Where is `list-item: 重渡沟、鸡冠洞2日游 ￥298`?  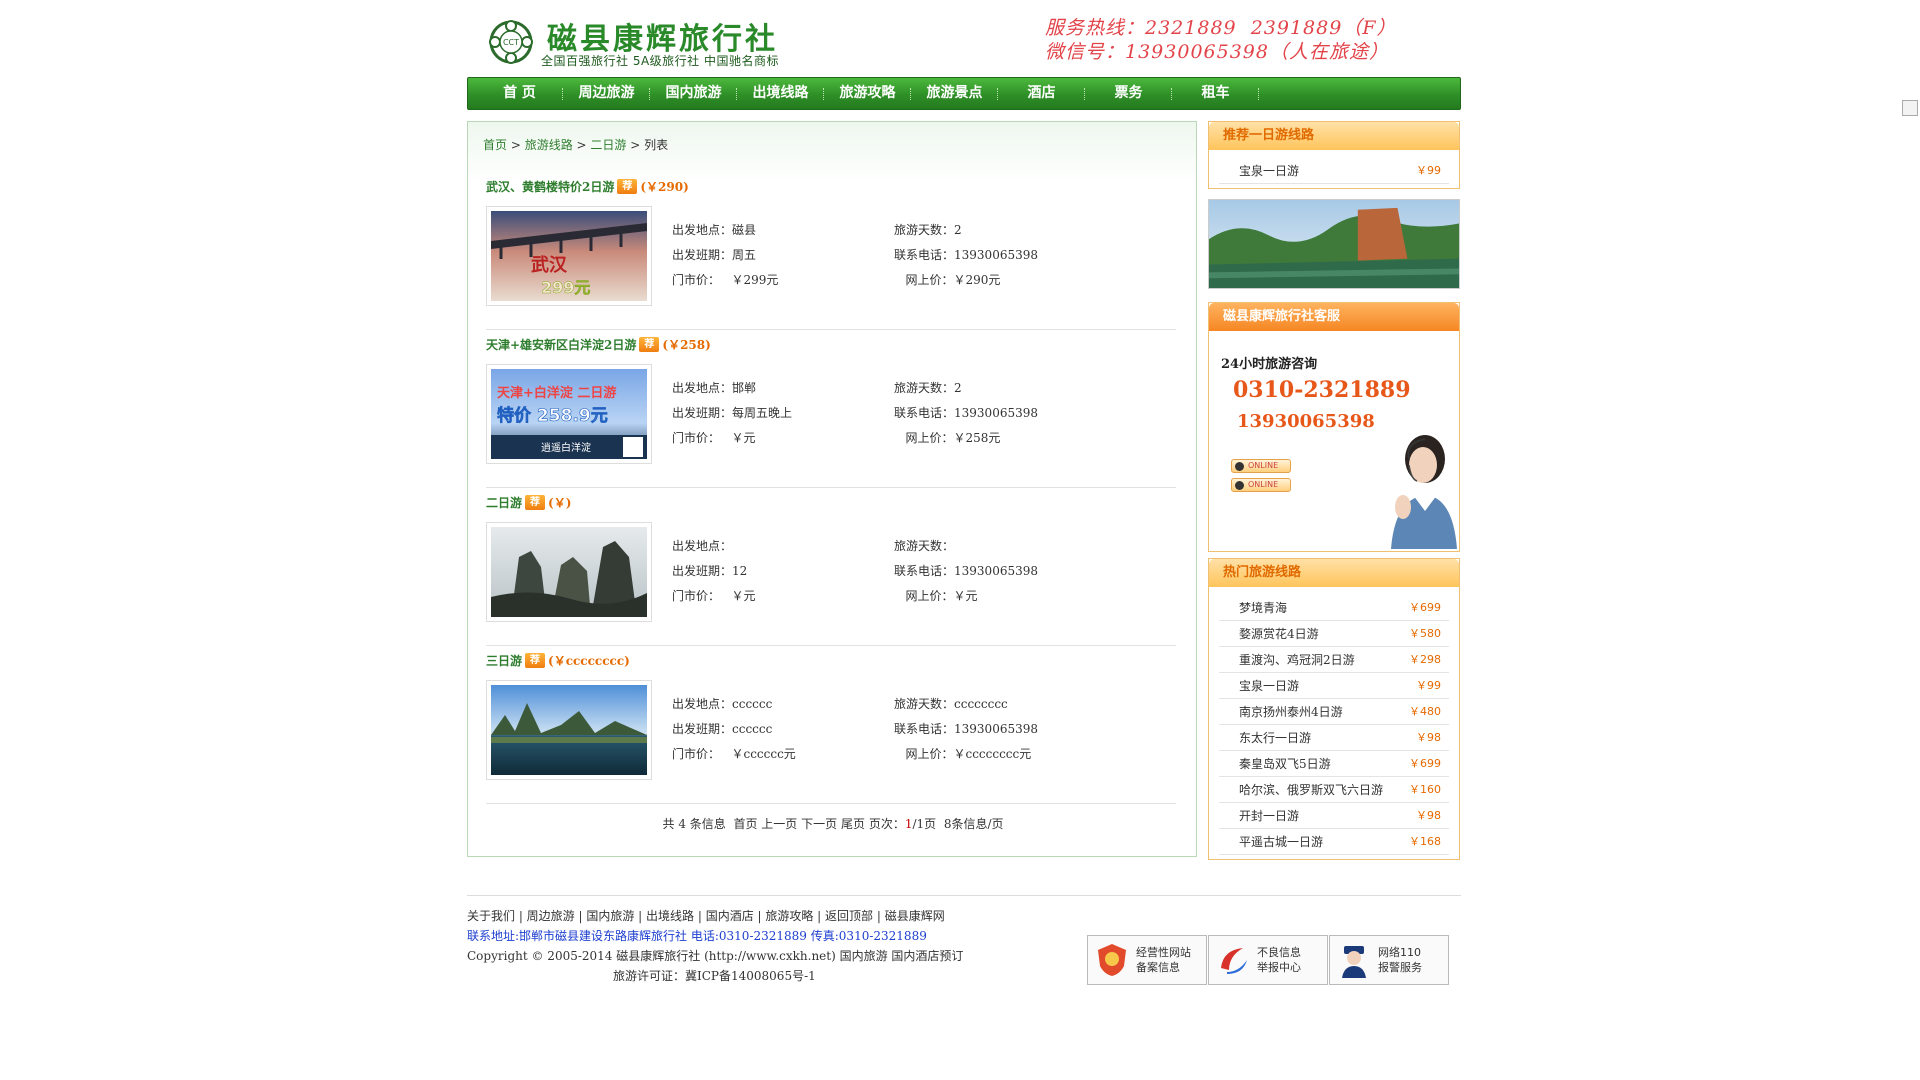 list-item: 重渡沟、鸡冠洞2日游 ￥298 is located at coordinates (1334, 660).